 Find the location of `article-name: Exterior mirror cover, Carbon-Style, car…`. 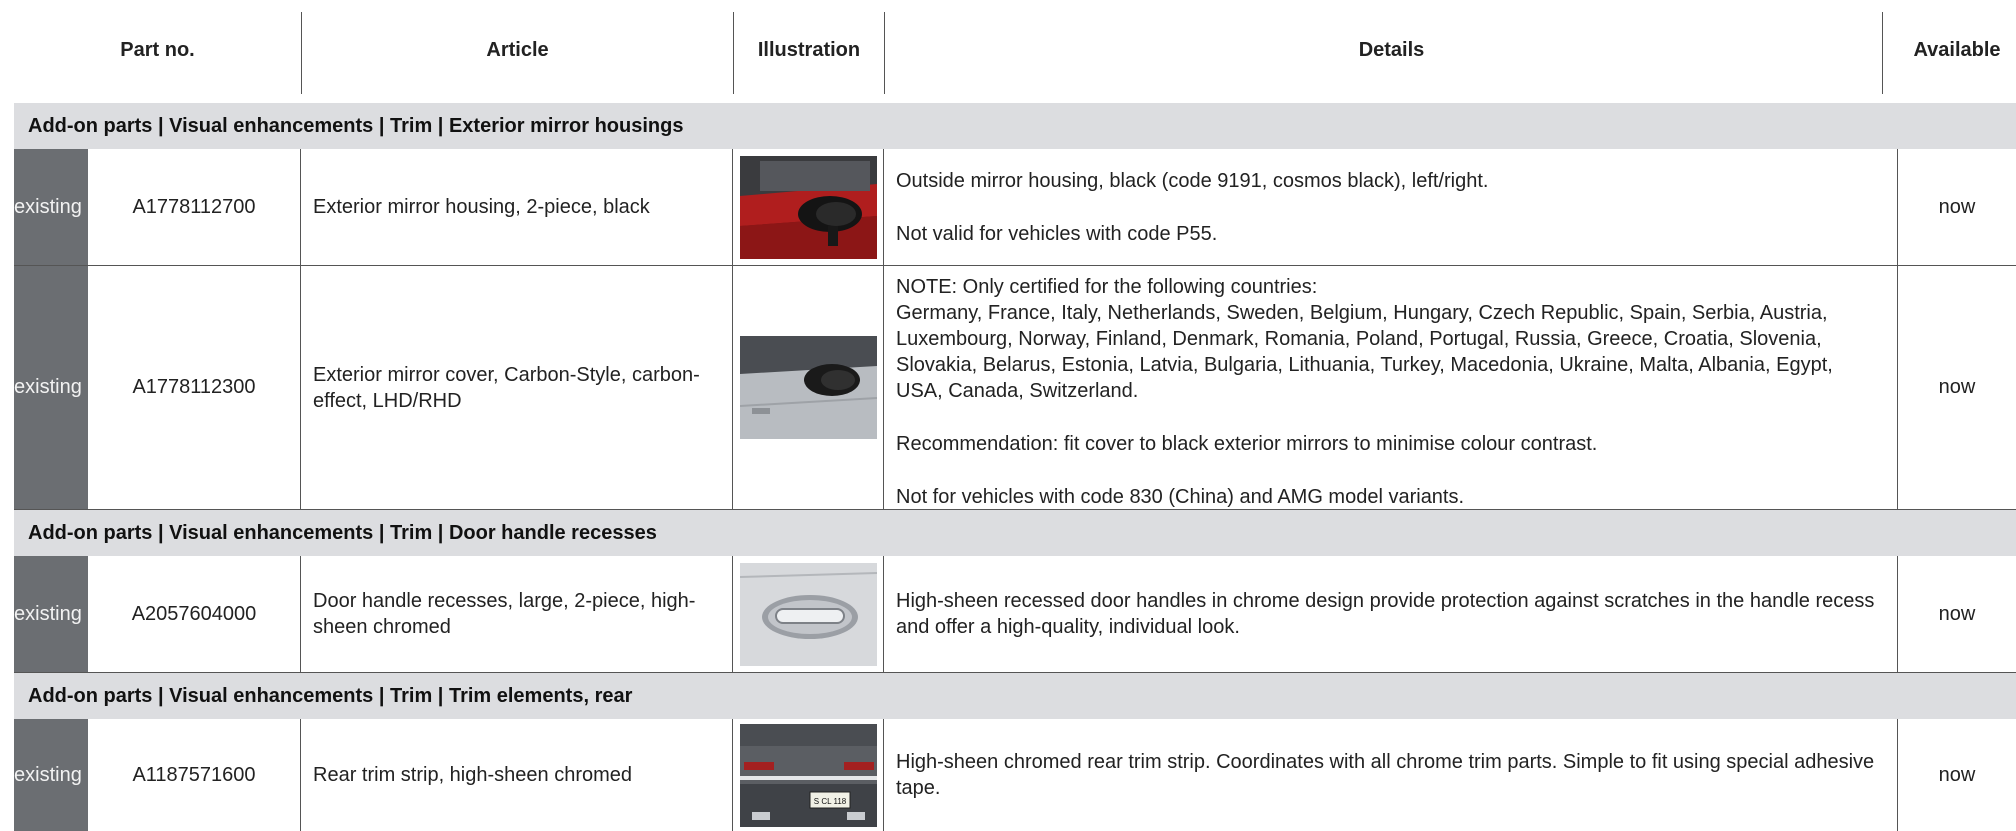

article-name: Exterior mirror cover, Carbon-Style, car… is located at coordinates (517, 387).